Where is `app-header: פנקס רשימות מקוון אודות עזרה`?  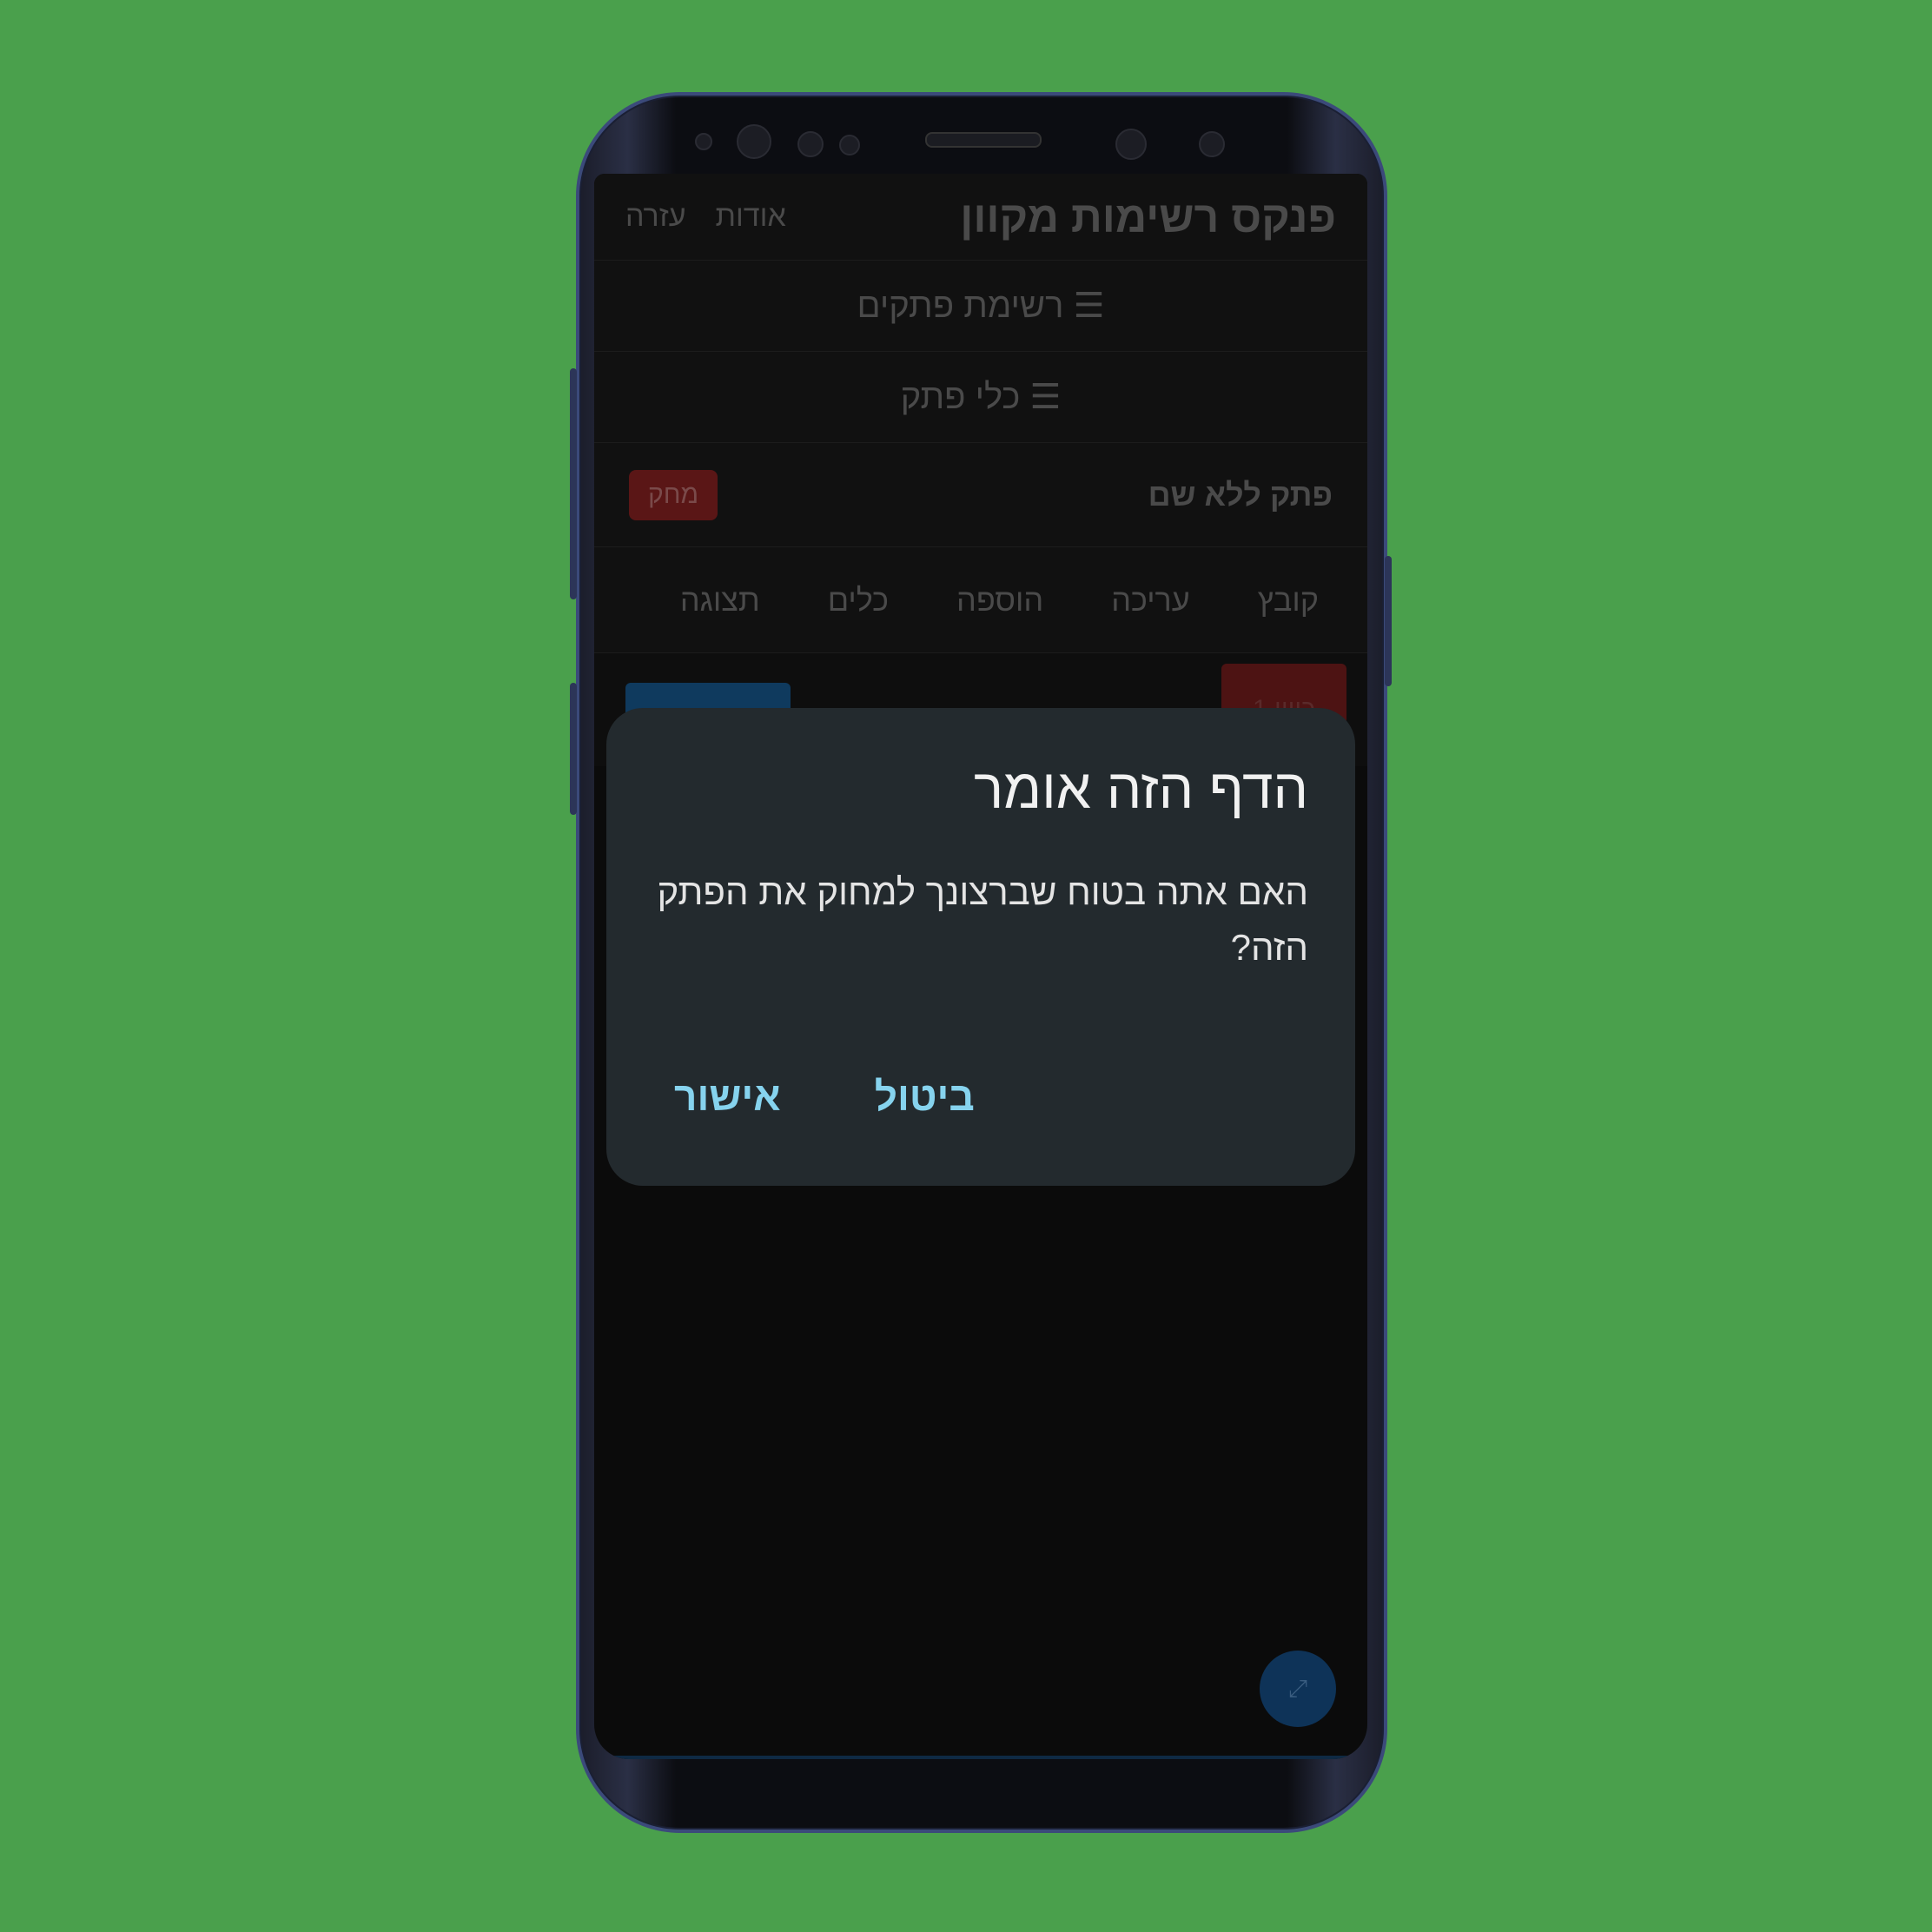 app-header: פנקס רשימות מקוון אודות עזרה is located at coordinates (981, 218).